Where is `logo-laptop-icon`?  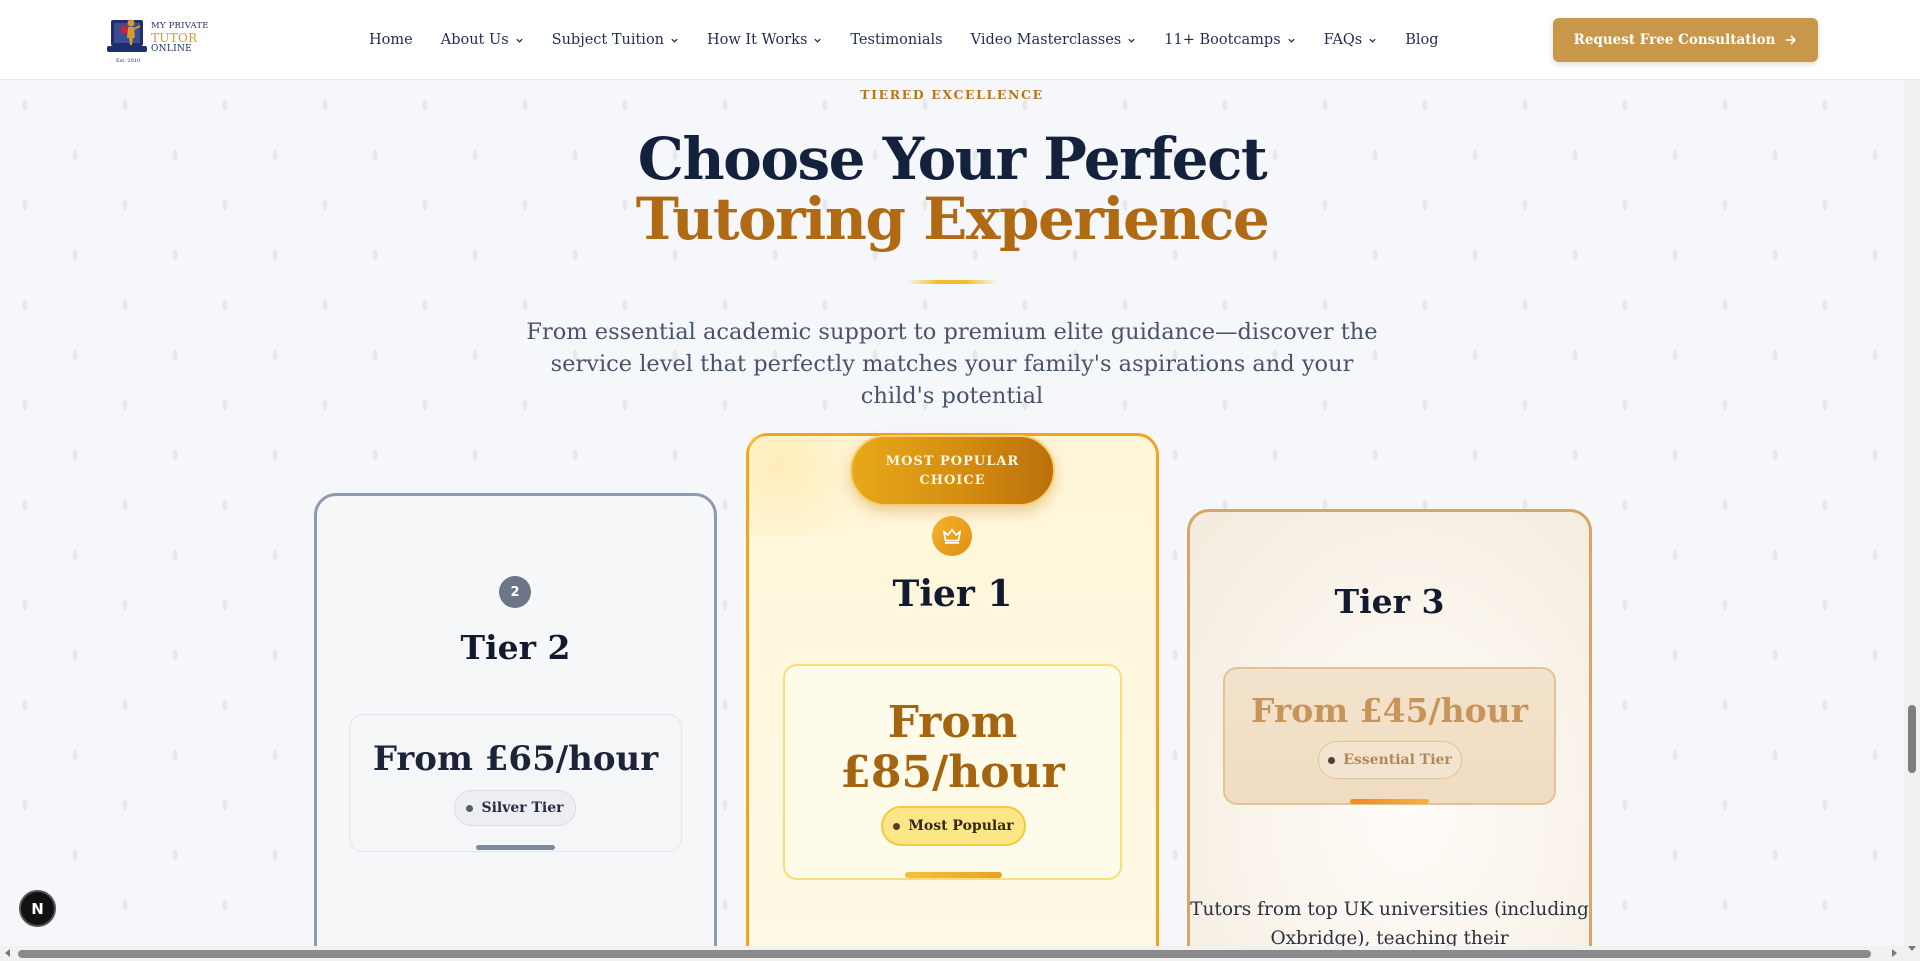 logo-laptop-icon is located at coordinates (127, 35).